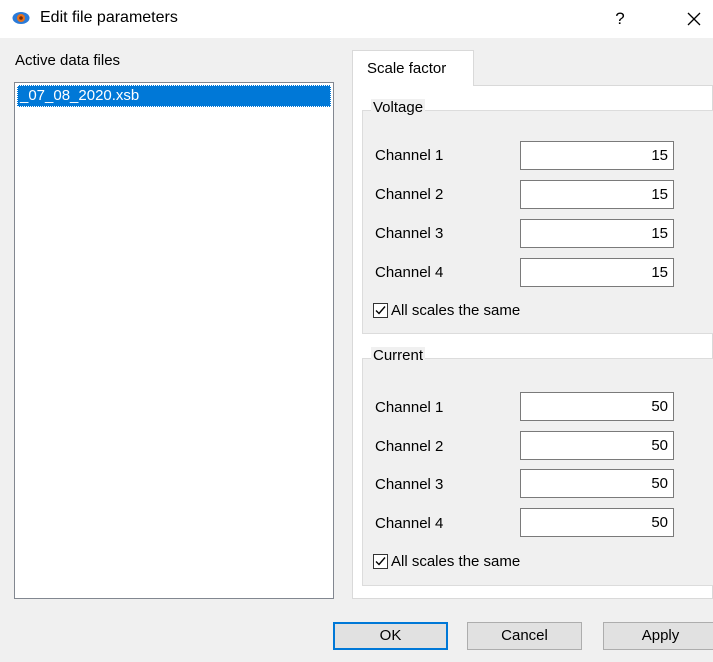 The image size is (713, 662). Describe the element at coordinates (409, 484) in the screenshot. I see `current-channel-3-label: Channel 3` at that location.